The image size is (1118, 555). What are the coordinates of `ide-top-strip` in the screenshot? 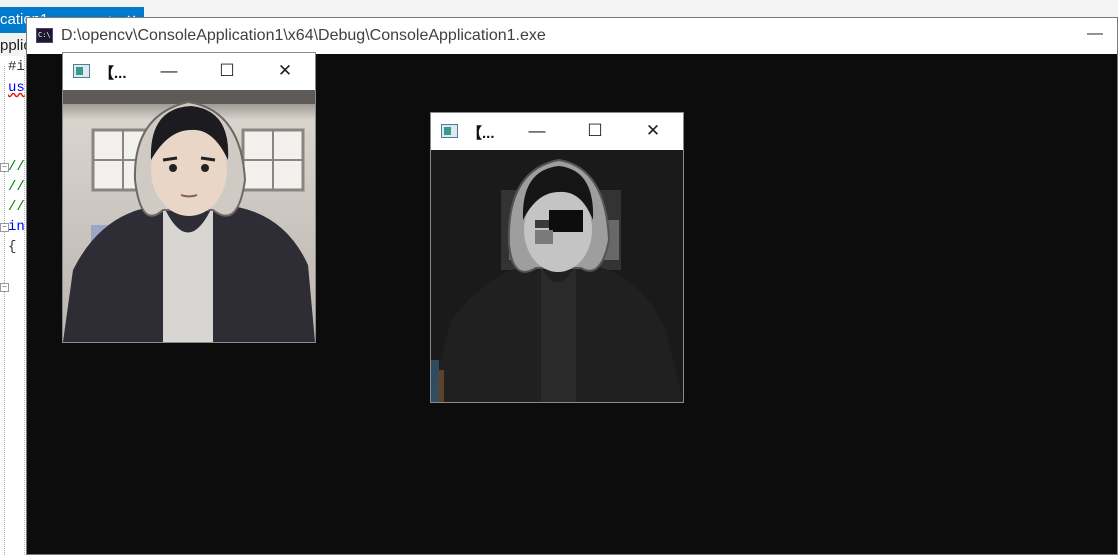 It's located at (559, 3).